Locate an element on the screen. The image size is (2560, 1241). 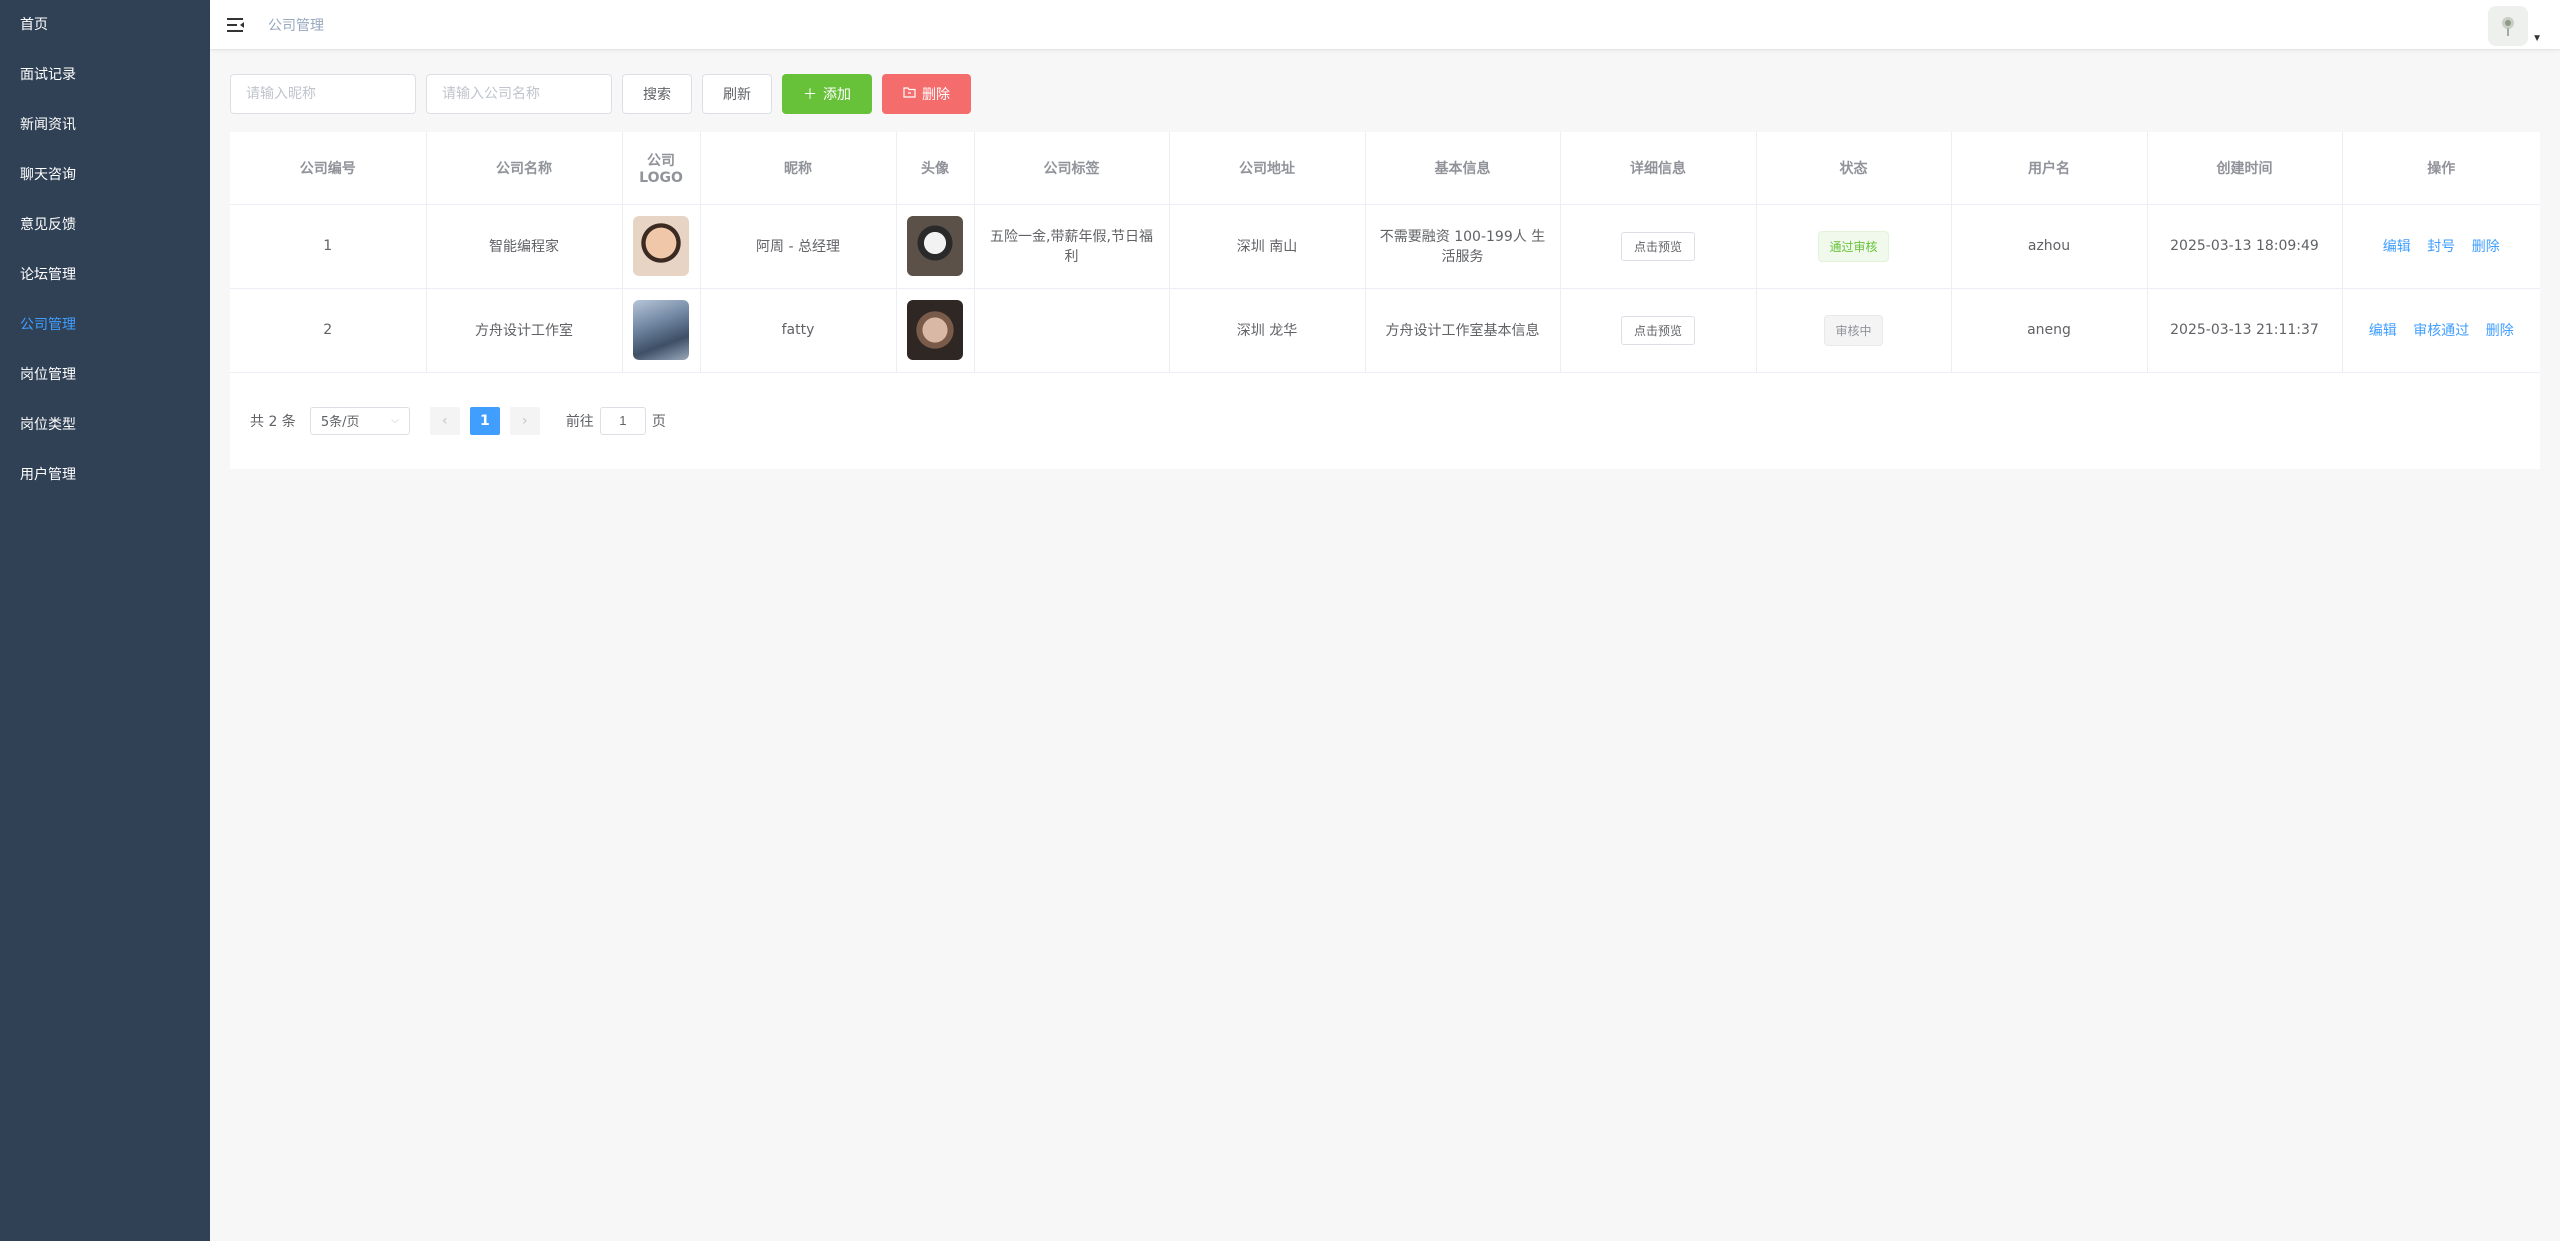
sidebar-item-job-types: 岗位类型 is located at coordinates (105, 425).